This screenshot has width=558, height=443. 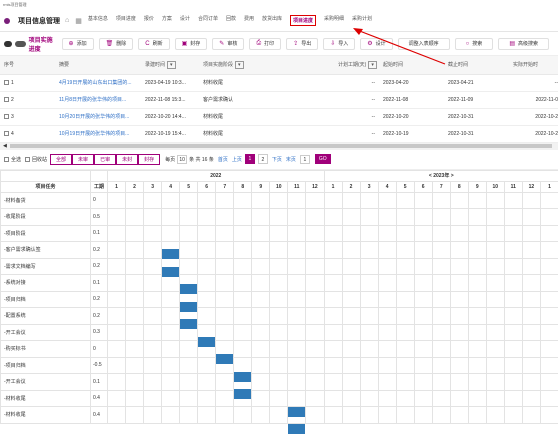 I want to click on toolbar-button-11: ▤ 高级搜索, so click(x=523, y=43).